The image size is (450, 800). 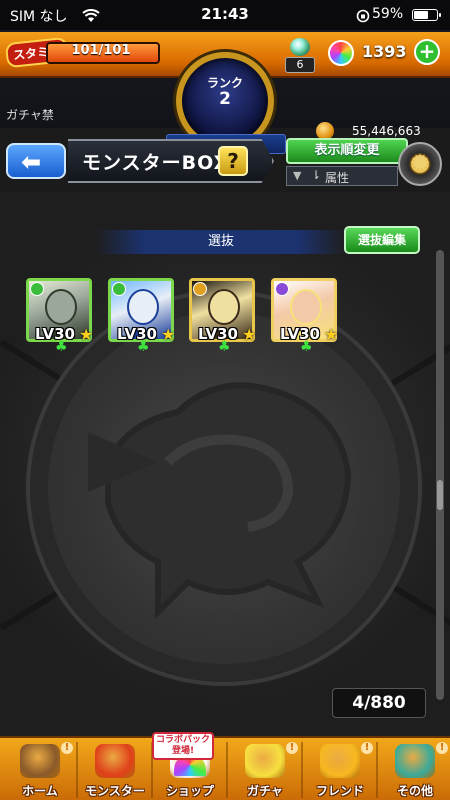 What do you see at coordinates (421, 15) in the screenshot?
I see `battery-level-fill` at bounding box center [421, 15].